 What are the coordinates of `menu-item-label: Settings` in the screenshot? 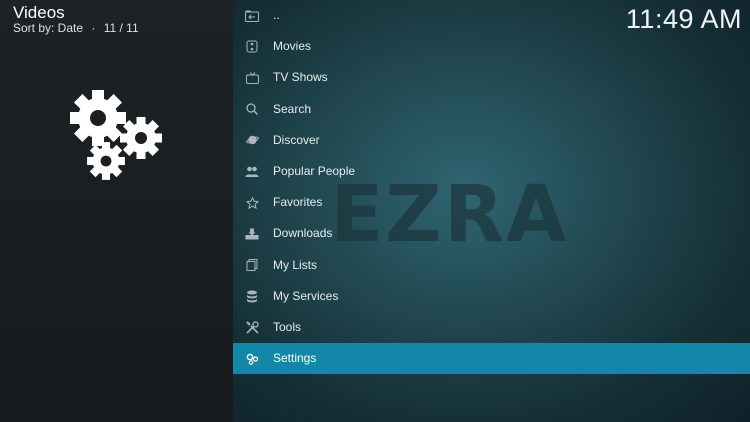 It's located at (295, 358).